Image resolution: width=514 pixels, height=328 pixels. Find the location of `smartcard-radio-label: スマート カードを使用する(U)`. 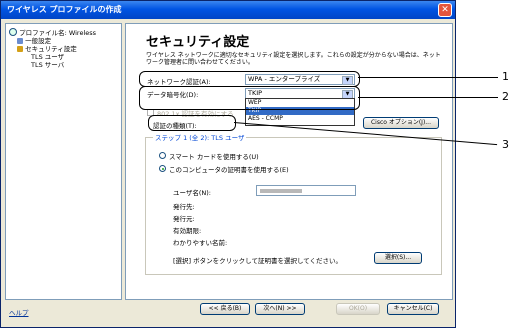

smartcard-radio-label: スマート カードを使用する(U) is located at coordinates (214, 157).